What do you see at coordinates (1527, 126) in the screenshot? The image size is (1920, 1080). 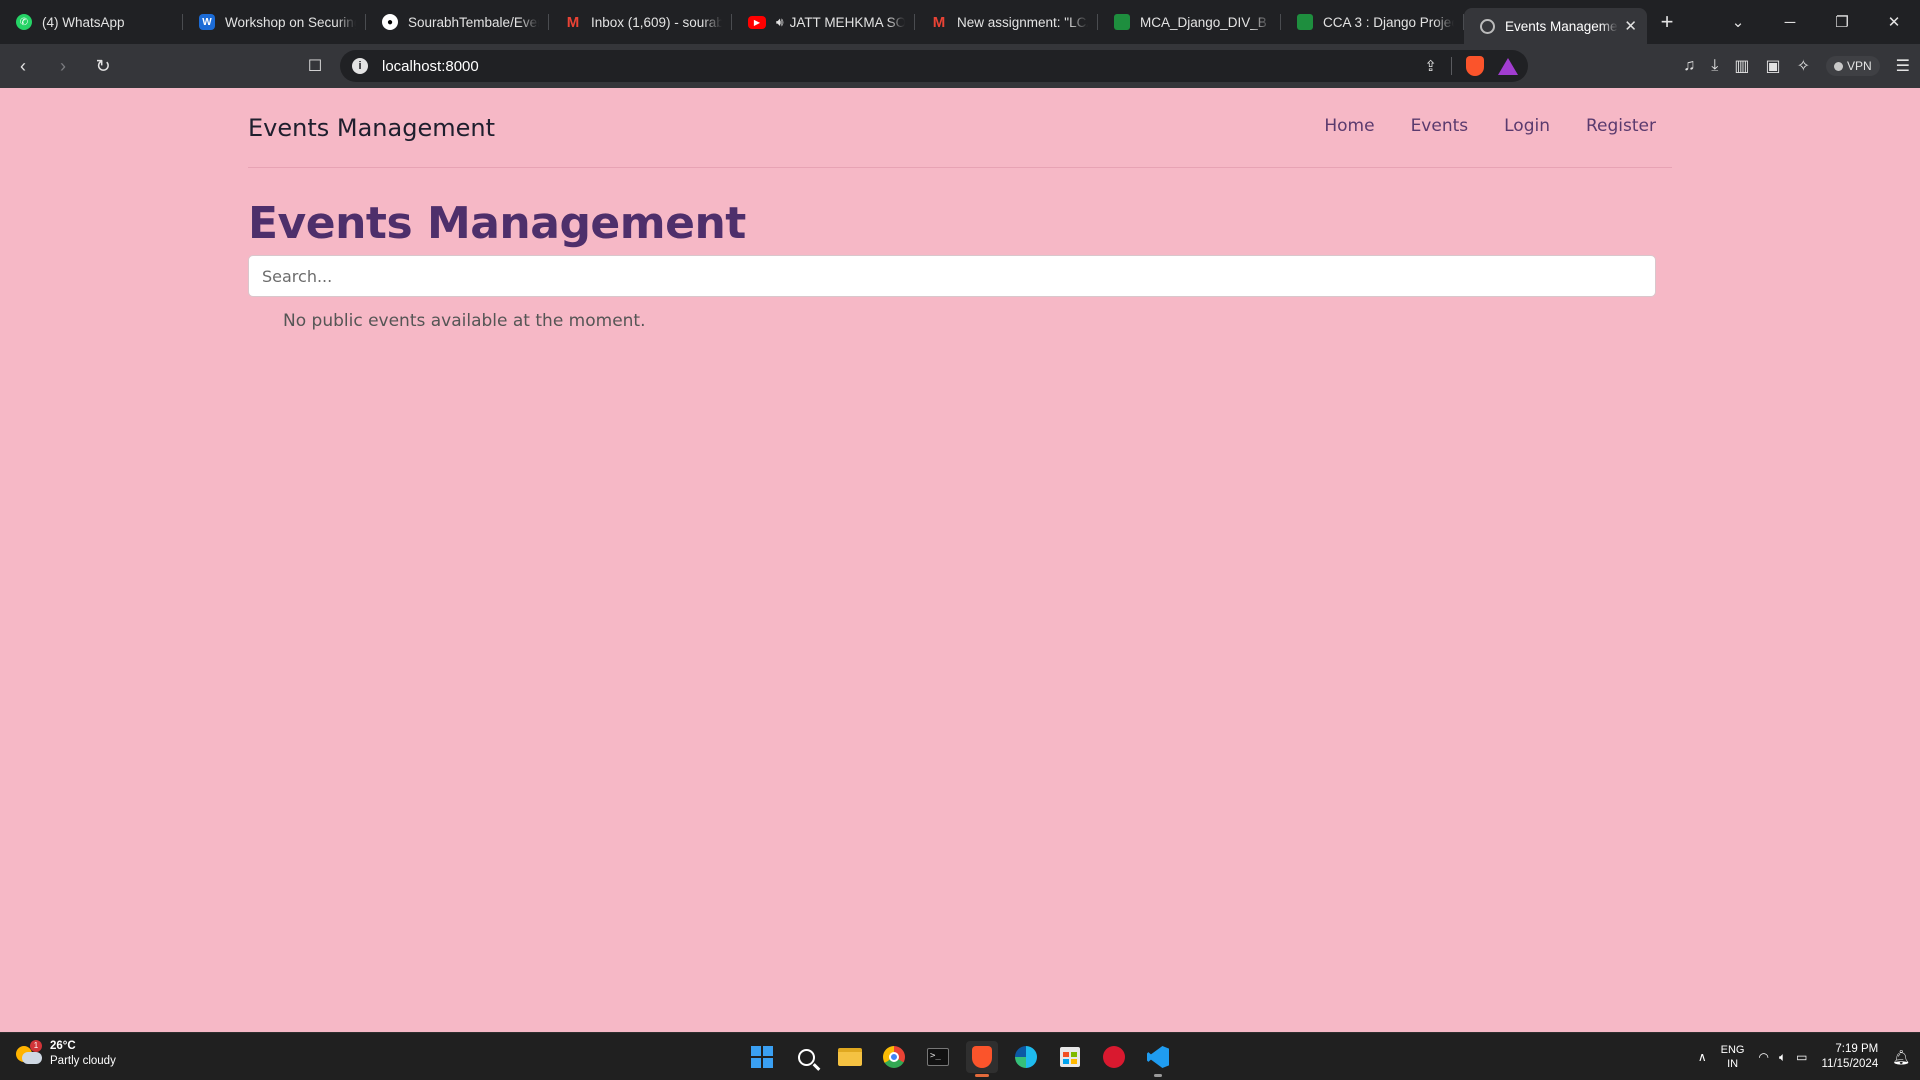 I see `nav-login: Login` at bounding box center [1527, 126].